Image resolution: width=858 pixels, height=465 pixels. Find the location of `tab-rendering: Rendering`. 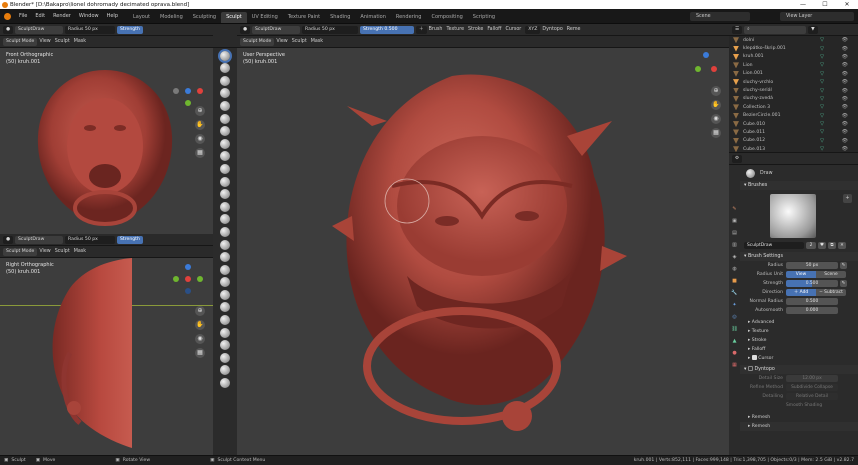

tab-rendering: Rendering is located at coordinates (409, 17).